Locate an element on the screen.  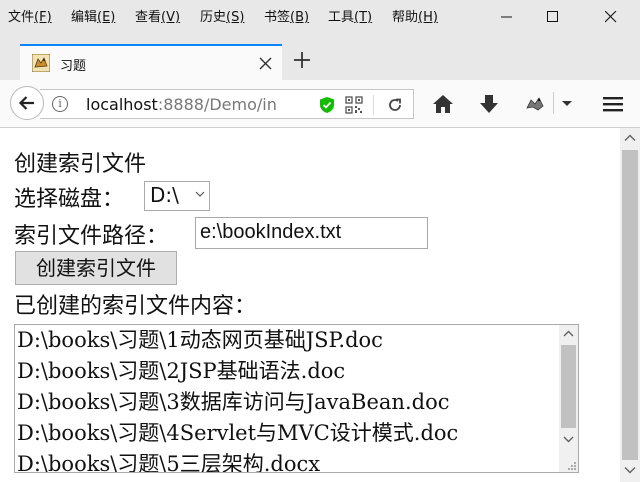
urlbar-separator is located at coordinates (373, 105).